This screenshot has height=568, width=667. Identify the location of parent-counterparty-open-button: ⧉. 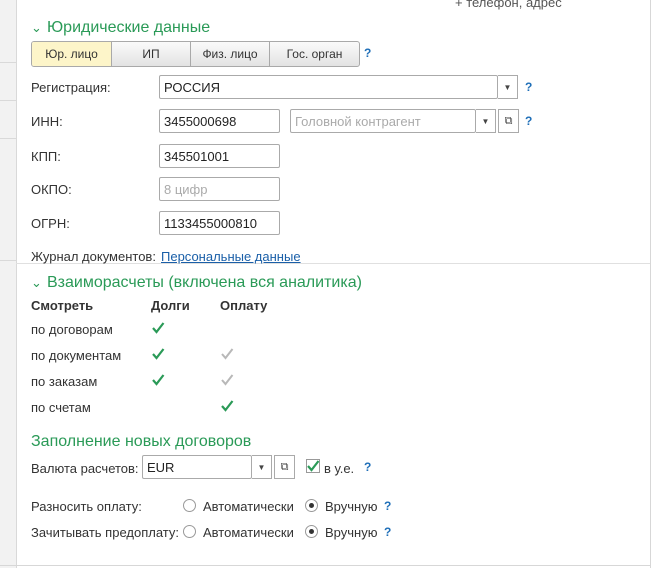
(508, 121).